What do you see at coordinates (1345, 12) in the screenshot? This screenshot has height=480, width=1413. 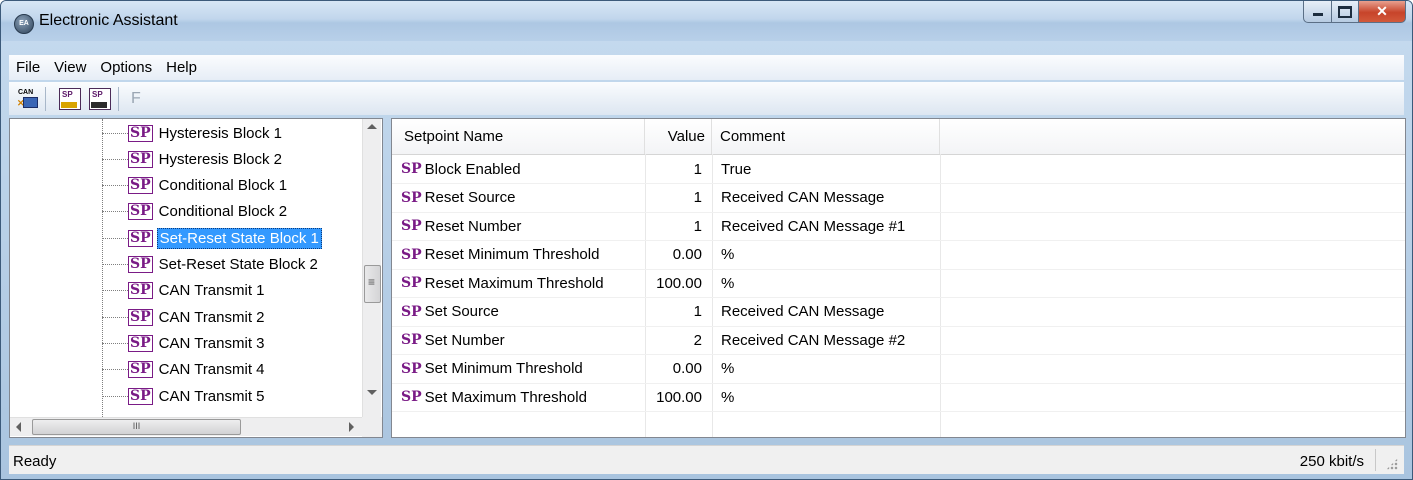 I see `maximize-button` at bounding box center [1345, 12].